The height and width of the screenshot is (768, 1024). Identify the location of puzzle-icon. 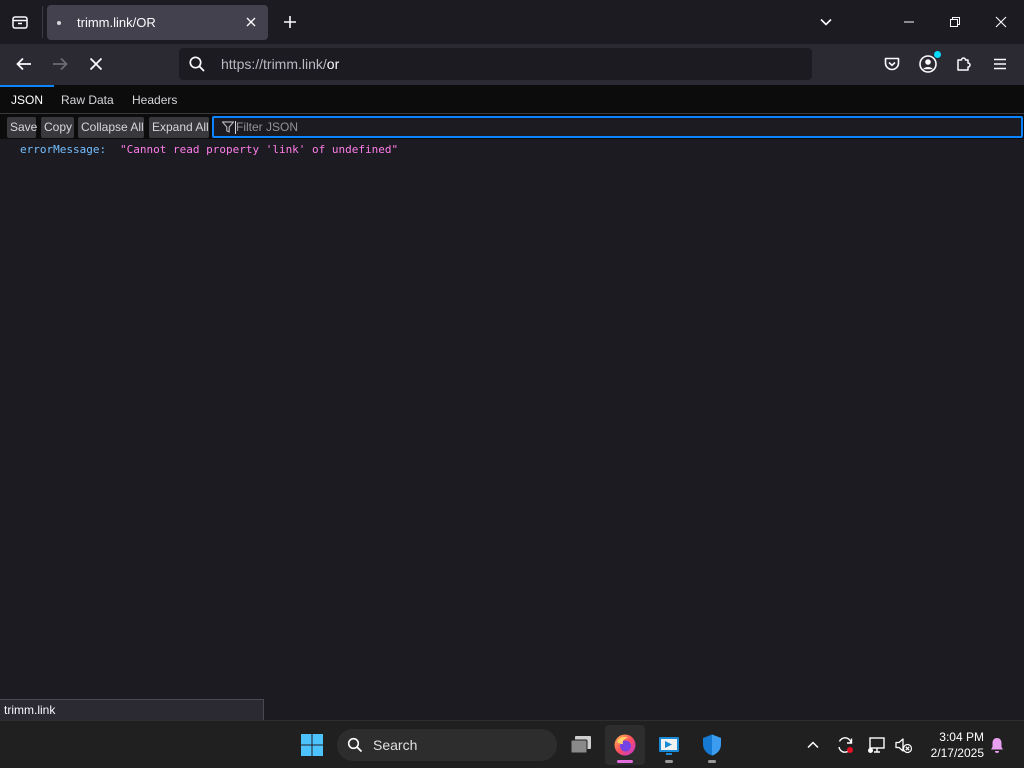
(964, 64).